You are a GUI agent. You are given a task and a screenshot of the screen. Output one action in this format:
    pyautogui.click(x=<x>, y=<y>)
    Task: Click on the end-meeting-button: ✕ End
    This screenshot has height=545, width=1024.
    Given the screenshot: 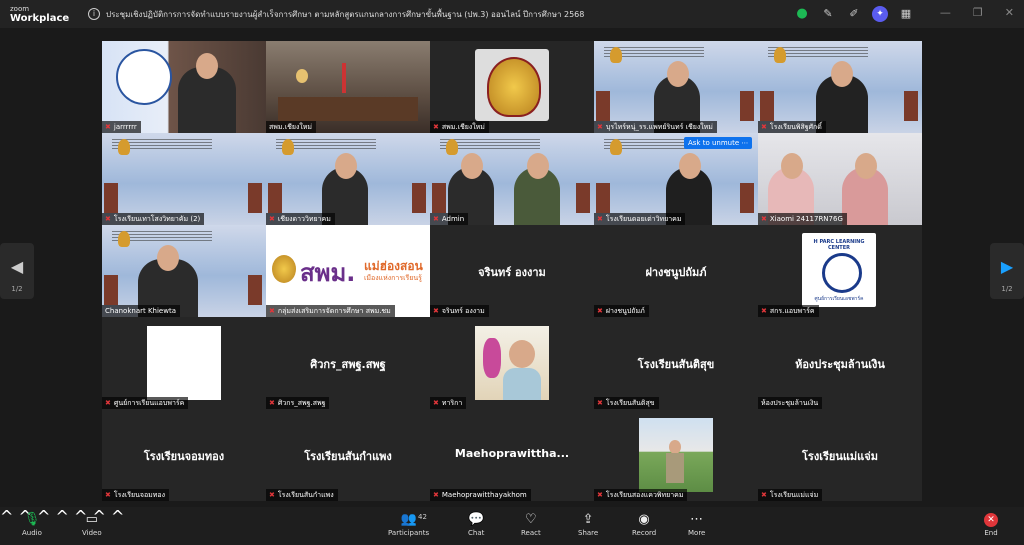 What is the action you would take?
    pyautogui.click(x=991, y=524)
    